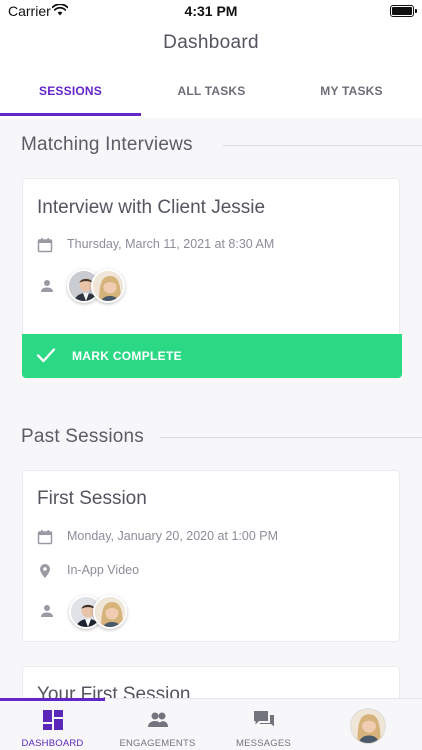 The height and width of the screenshot is (750, 422). I want to click on bottom-tab-messages: MESSAGES, so click(263, 724).